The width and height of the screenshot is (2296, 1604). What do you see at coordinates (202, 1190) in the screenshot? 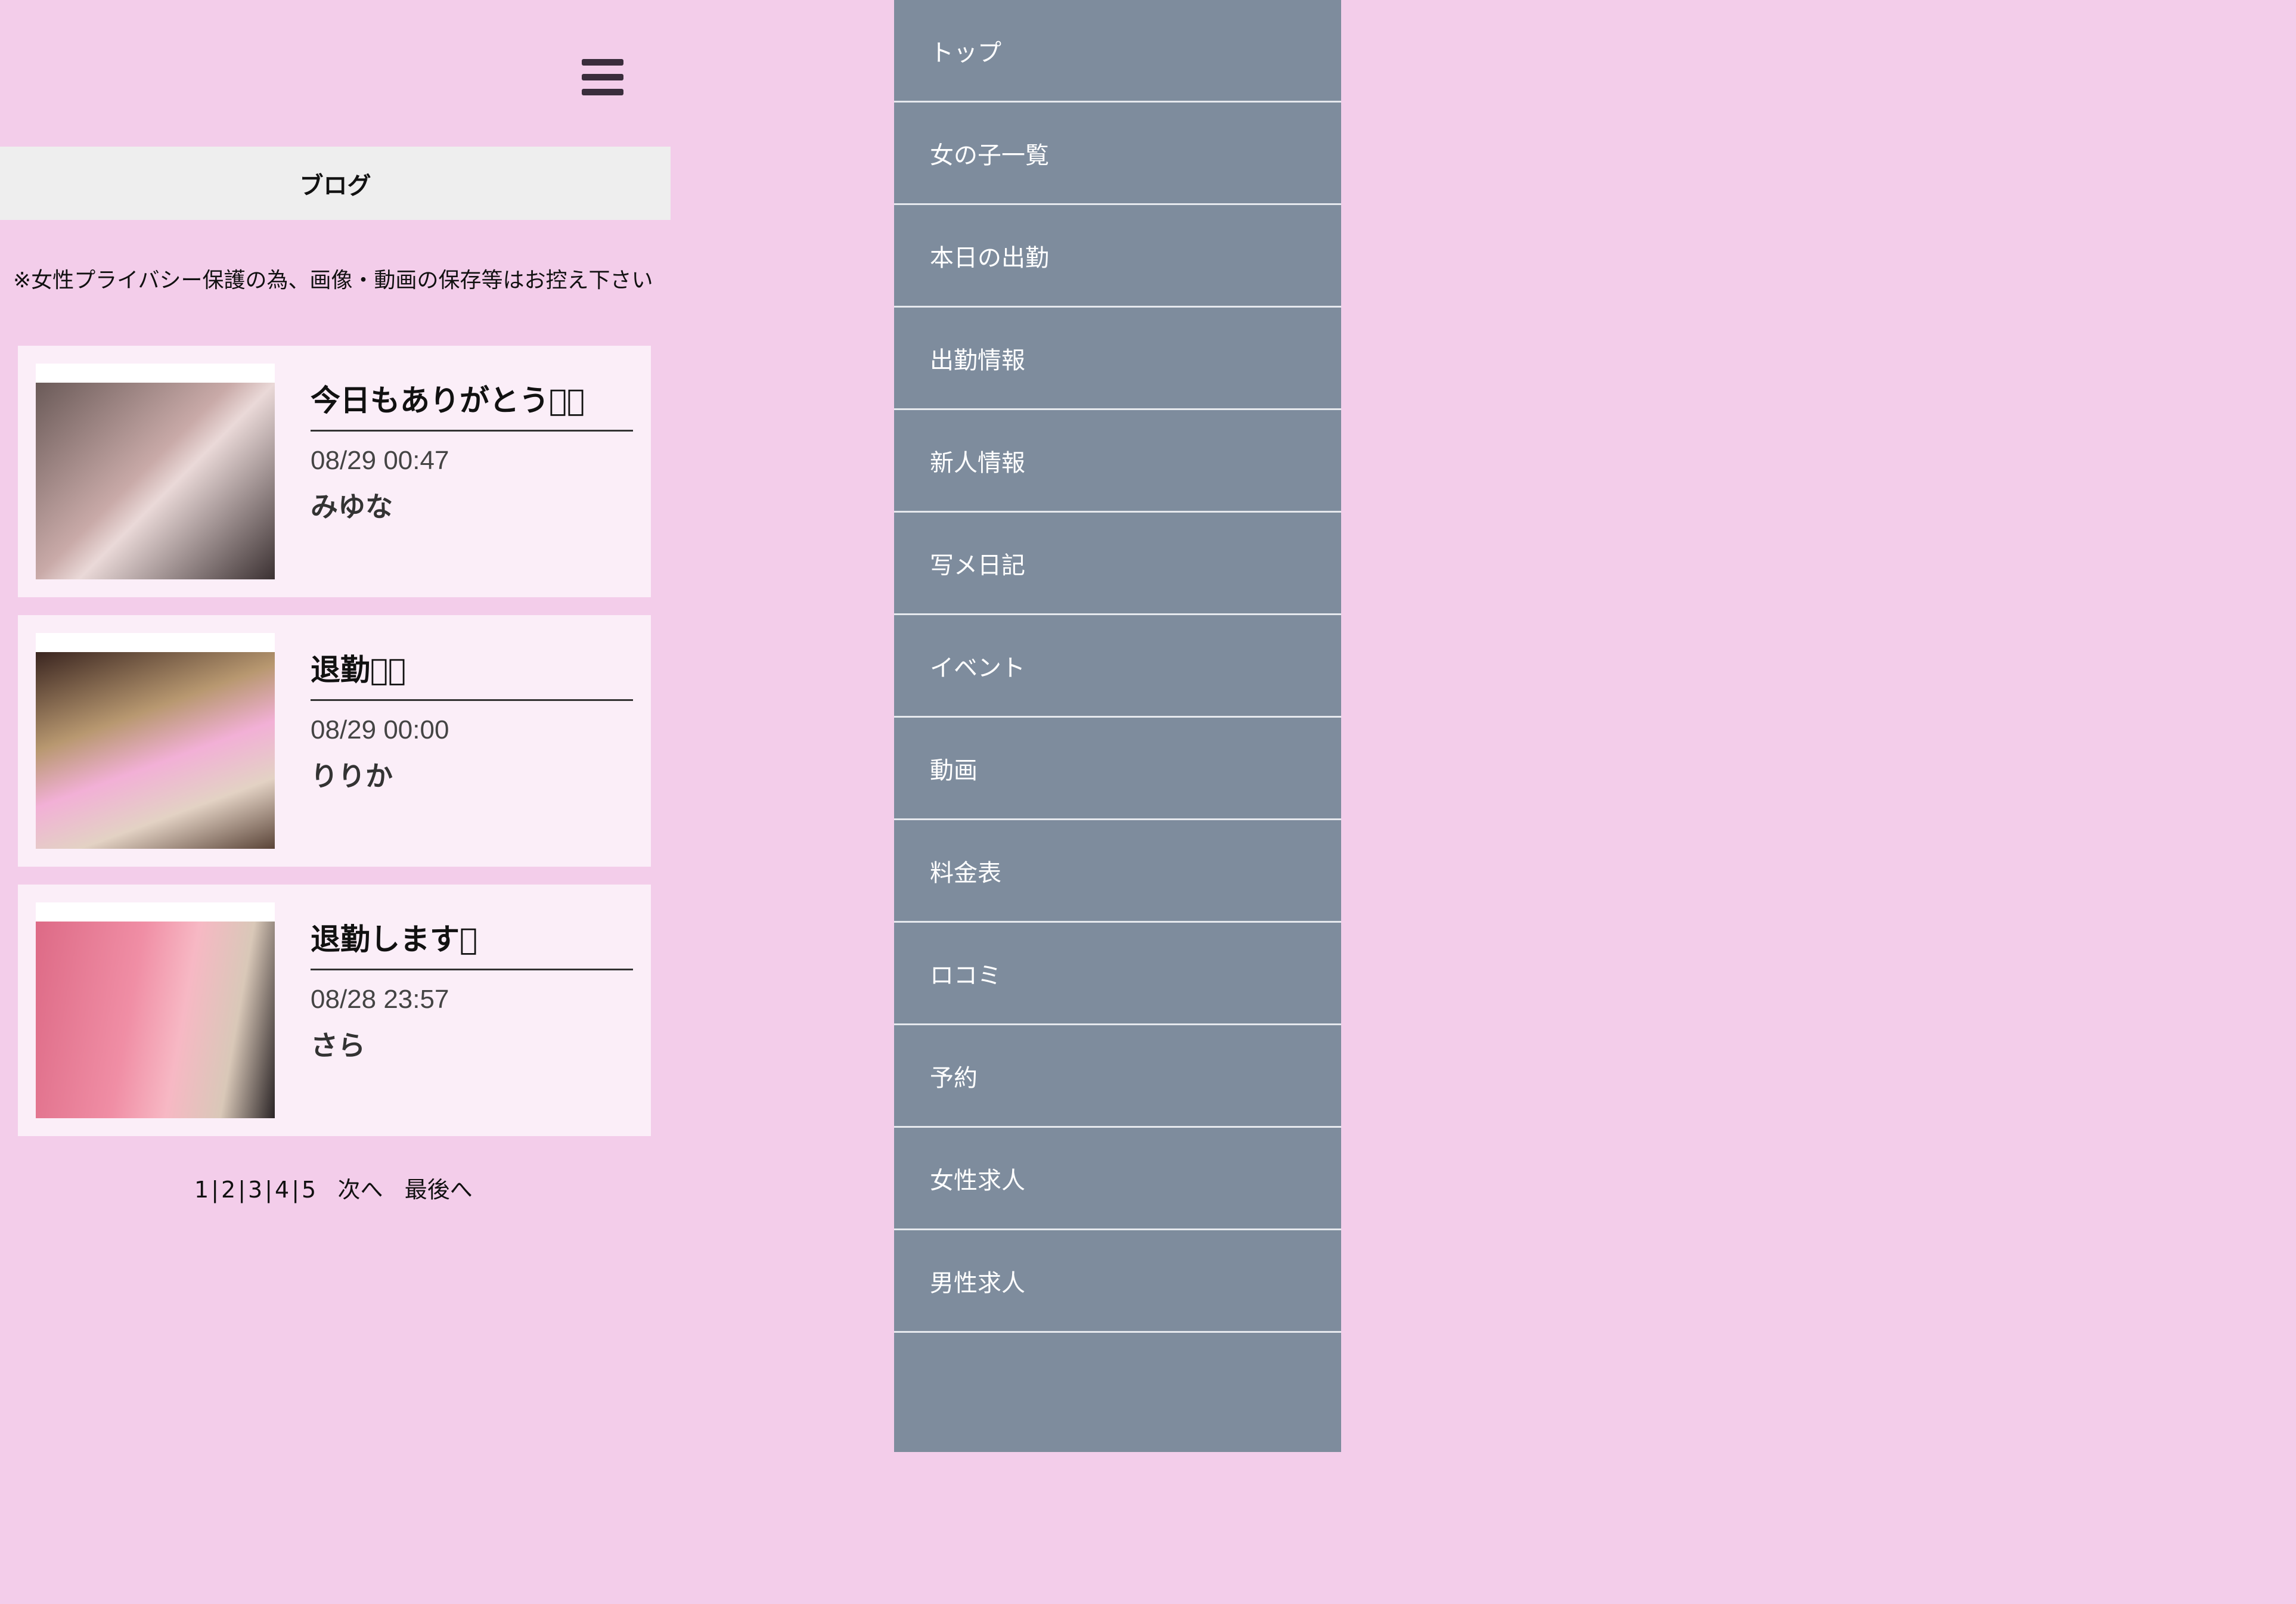
I see `page-link-1: 1` at bounding box center [202, 1190].